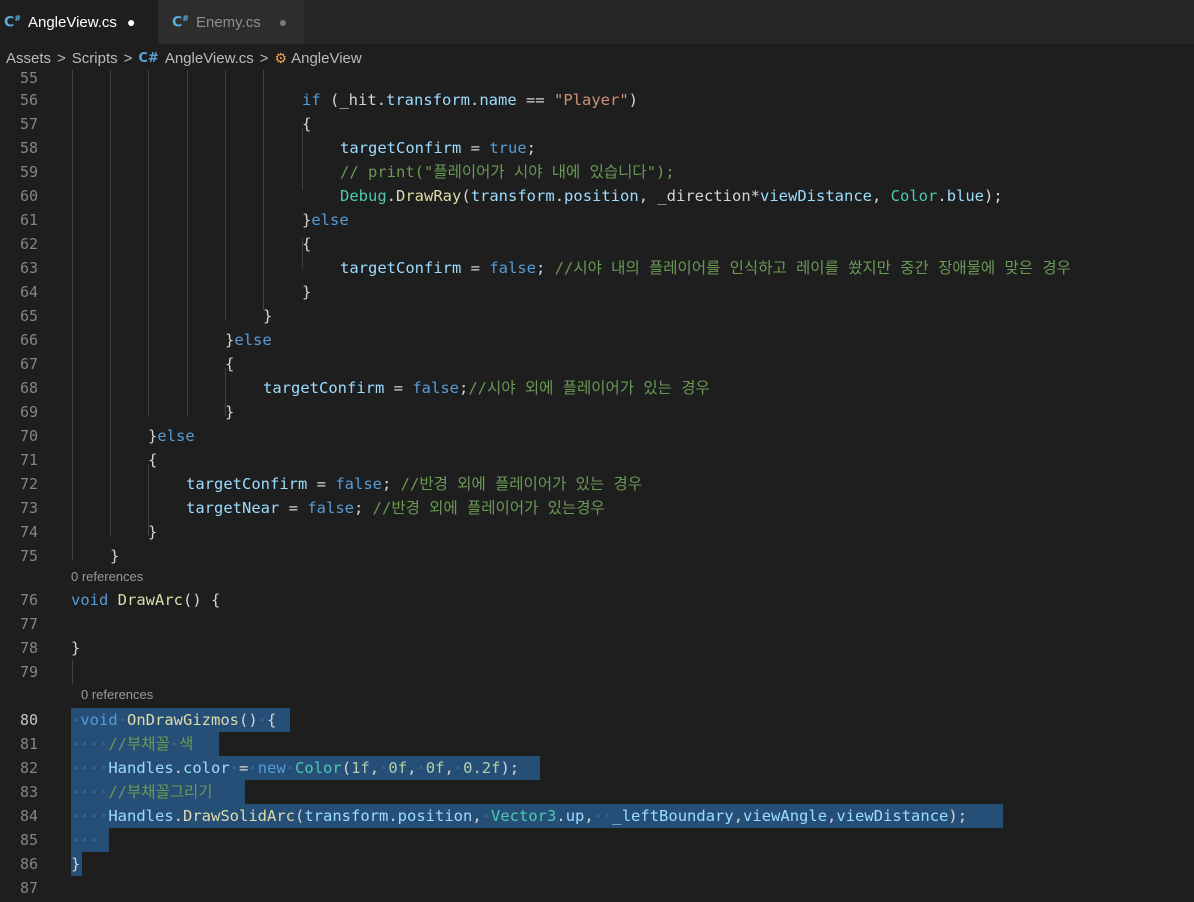  Describe the element at coordinates (597, 744) in the screenshot. I see `code-line: 81 ····//부채꼴·색` at that location.